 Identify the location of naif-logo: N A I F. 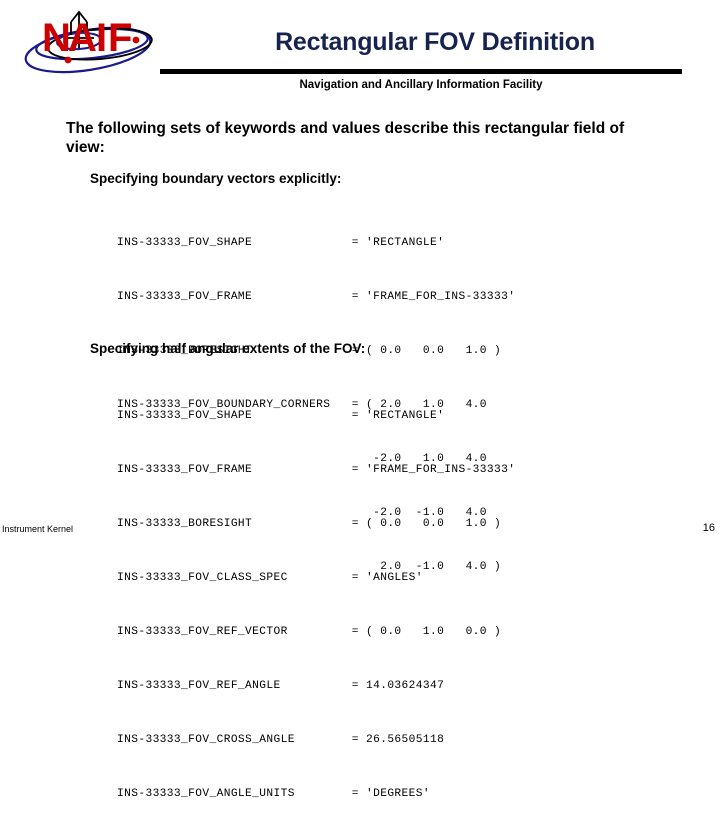
(96, 43).